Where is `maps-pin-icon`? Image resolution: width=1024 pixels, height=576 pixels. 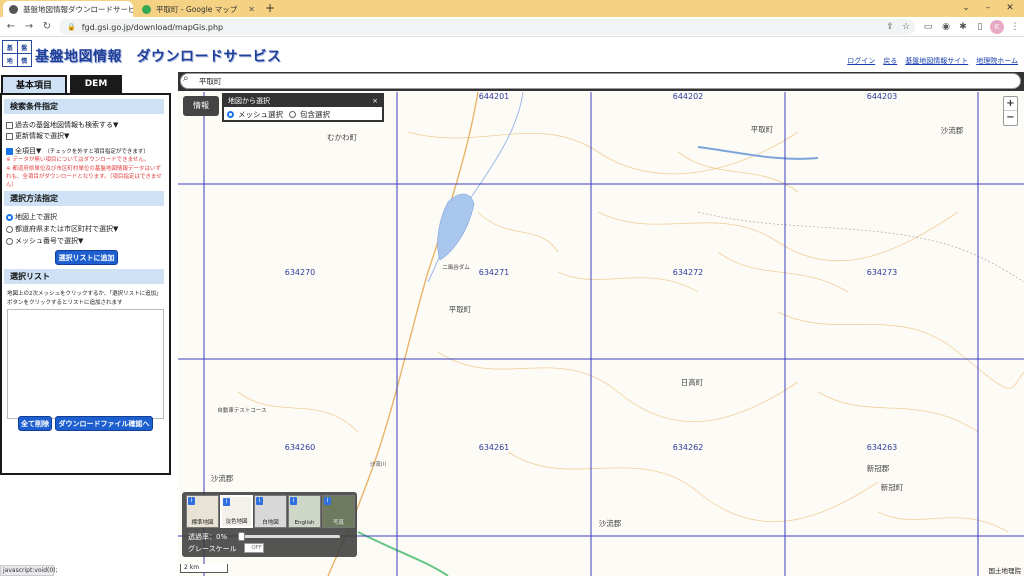
maps-pin-icon is located at coordinates (146, 9).